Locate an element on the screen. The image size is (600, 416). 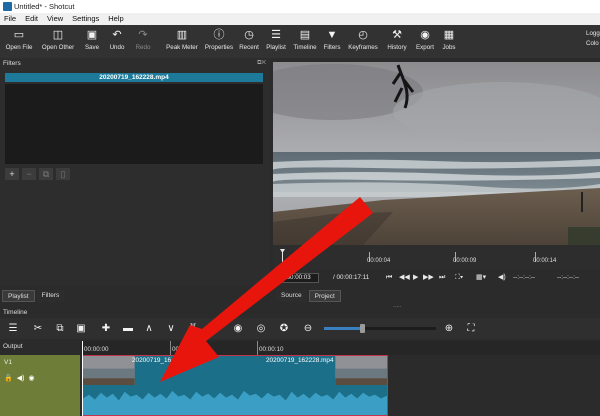
mute-icon: ◀) is located at coordinates (21, 378).